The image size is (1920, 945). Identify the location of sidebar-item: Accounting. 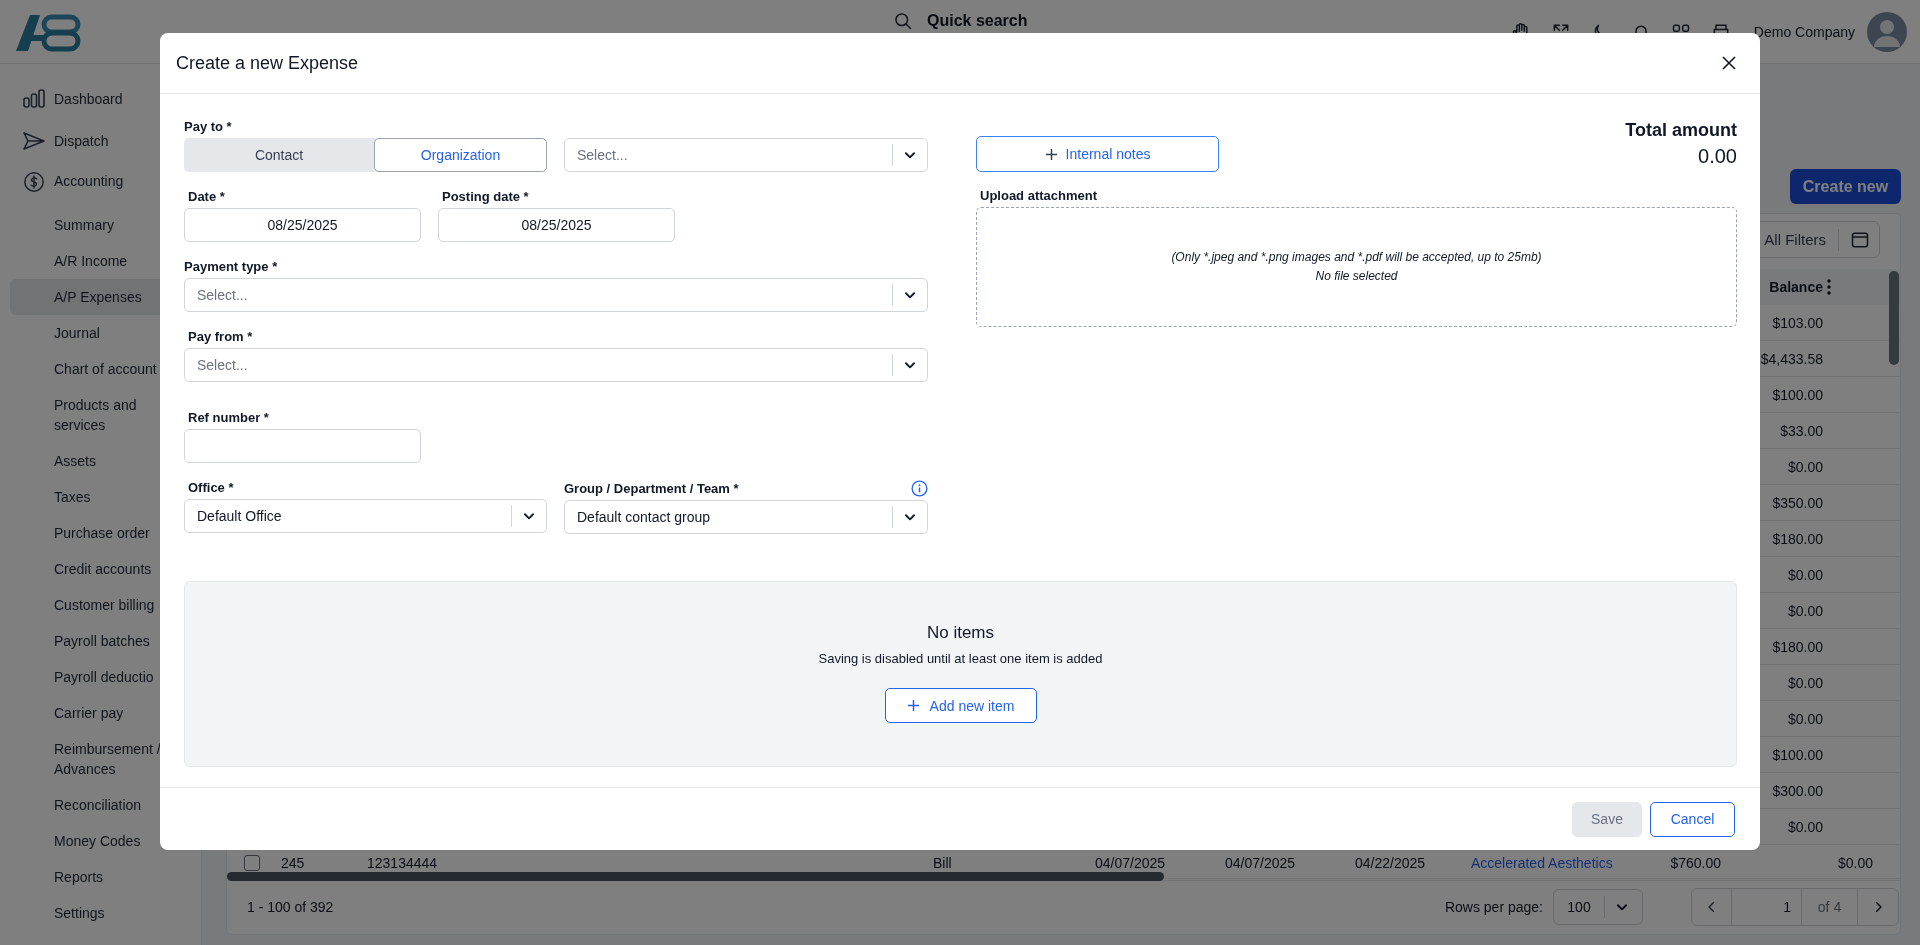
(95, 182).